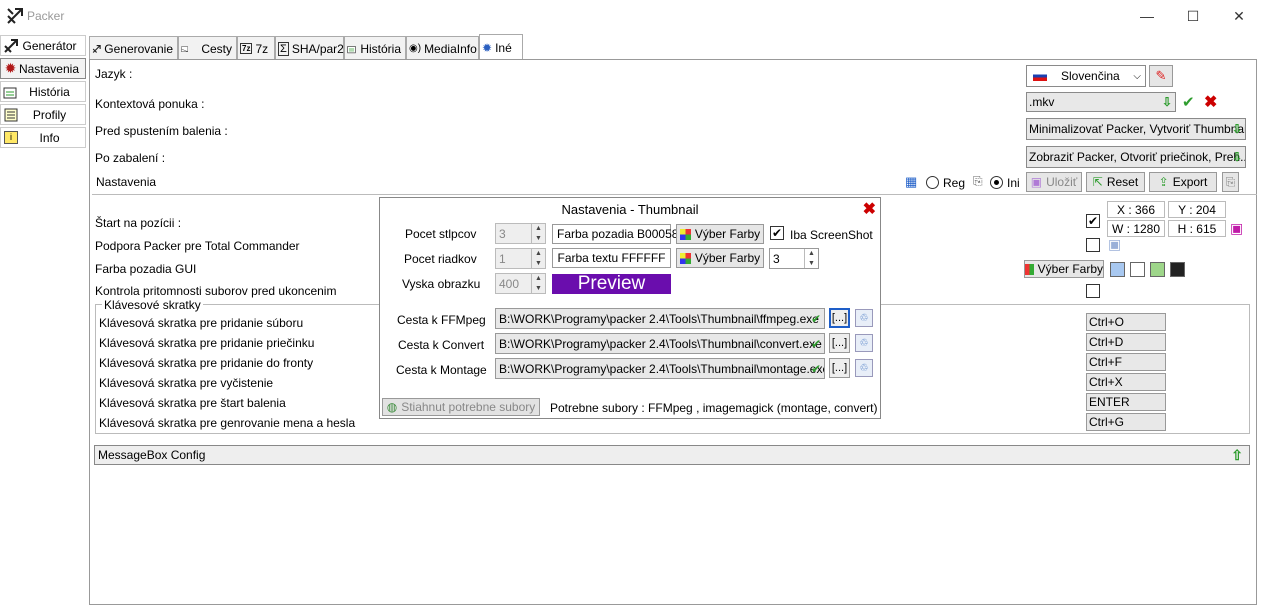  I want to click on file-check-checkbox, so click(1093, 291).